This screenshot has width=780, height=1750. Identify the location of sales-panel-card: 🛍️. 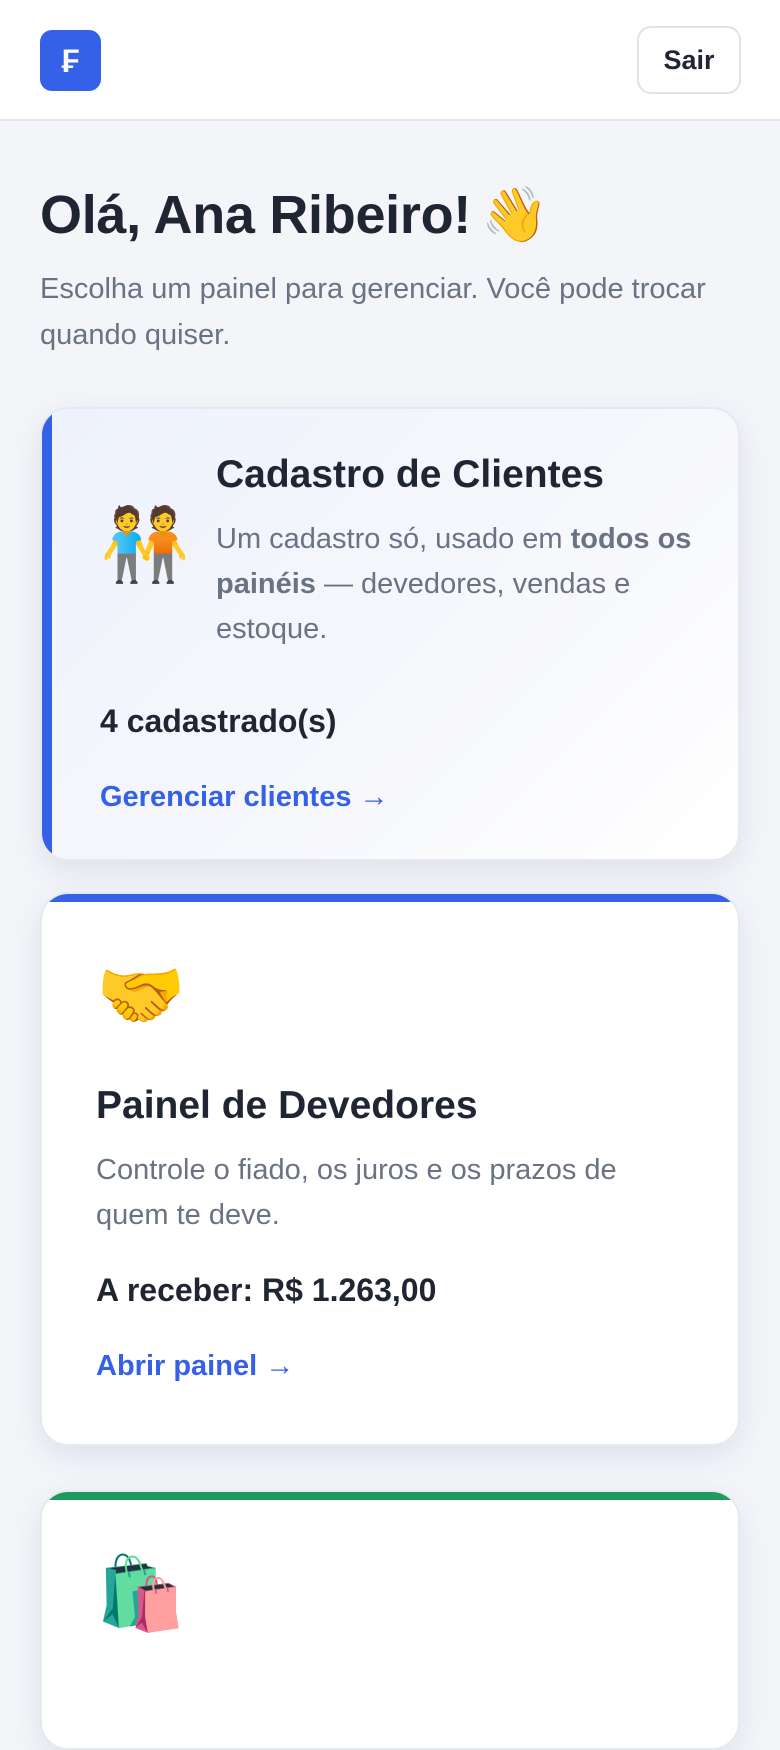
(390, 1620).